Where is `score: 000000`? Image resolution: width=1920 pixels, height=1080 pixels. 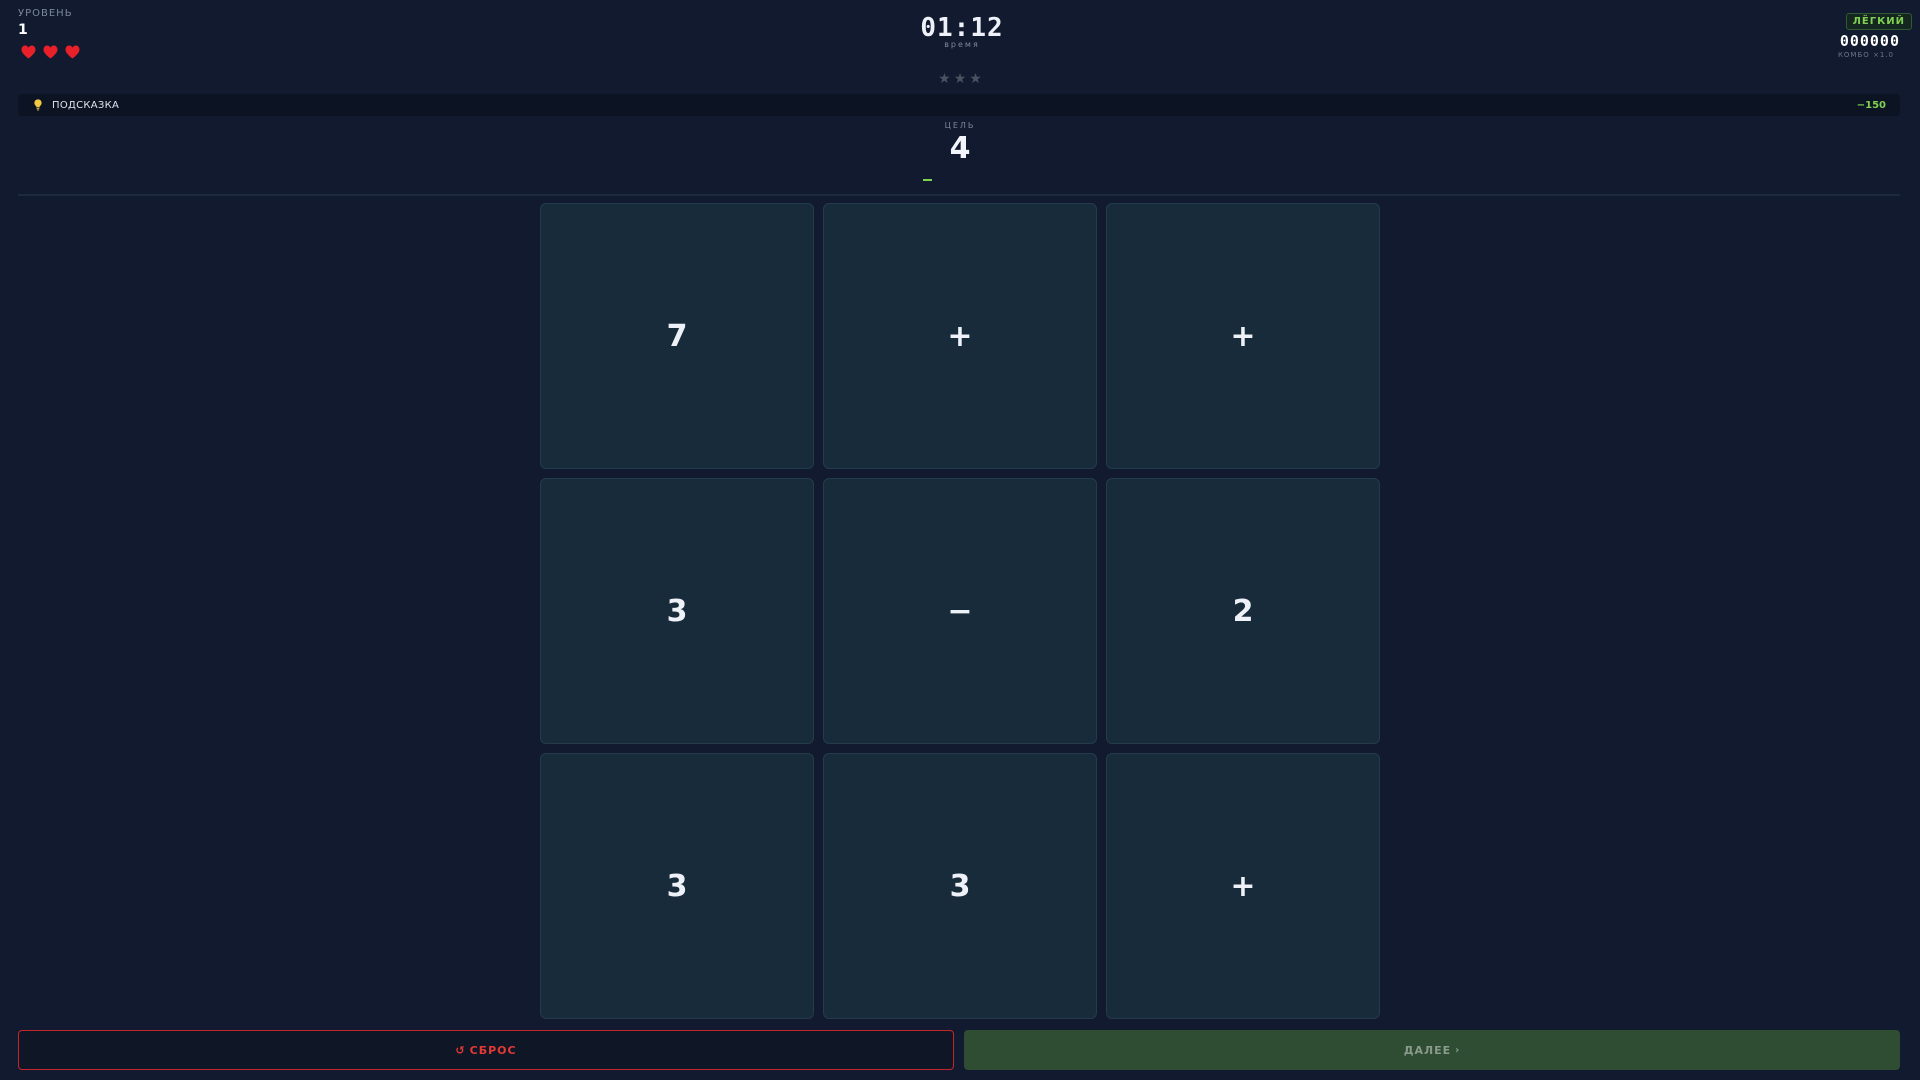 score: 000000 is located at coordinates (1869, 41).